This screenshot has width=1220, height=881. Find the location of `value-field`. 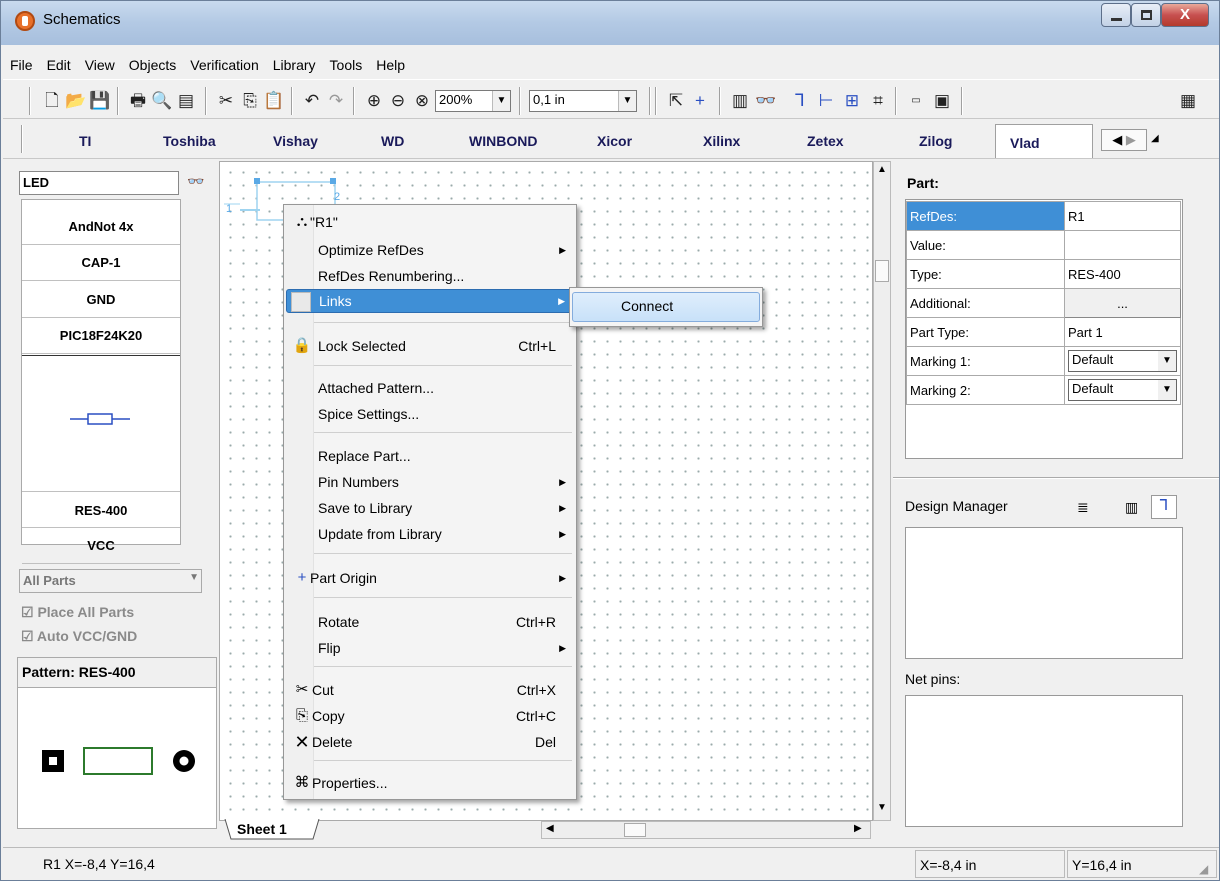

value-field is located at coordinates (1122, 245).